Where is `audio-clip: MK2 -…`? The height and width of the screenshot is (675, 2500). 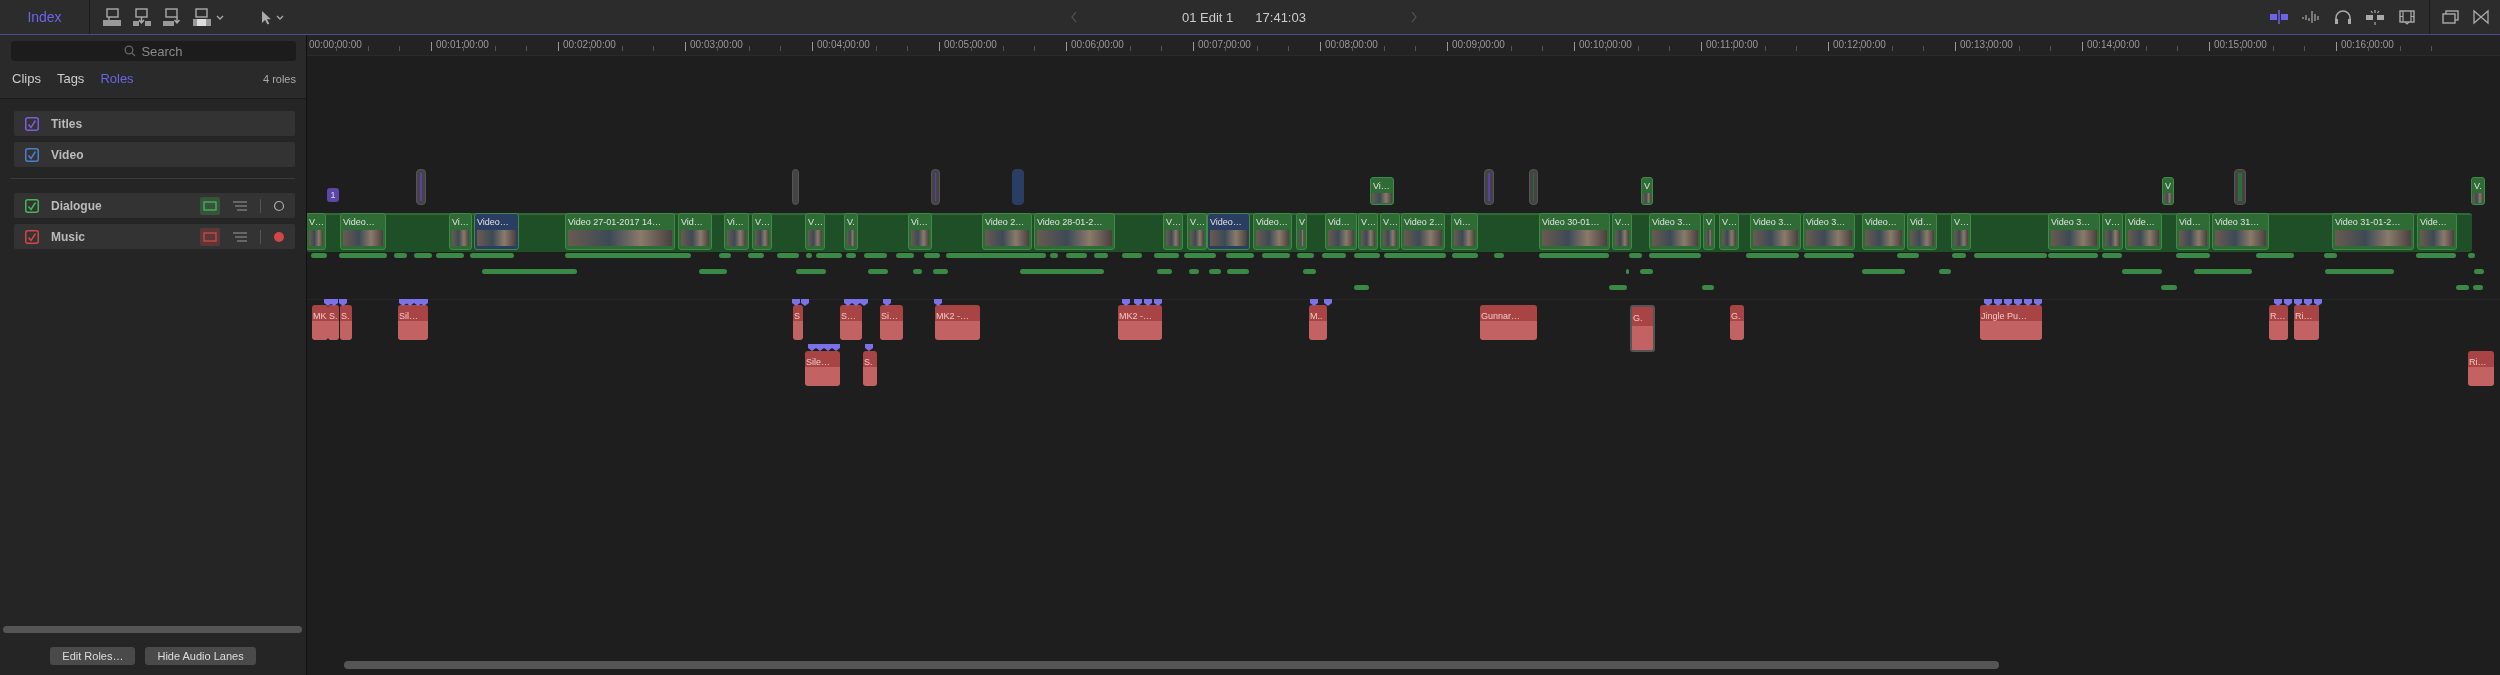
audio-clip: MK2 -… is located at coordinates (957, 322).